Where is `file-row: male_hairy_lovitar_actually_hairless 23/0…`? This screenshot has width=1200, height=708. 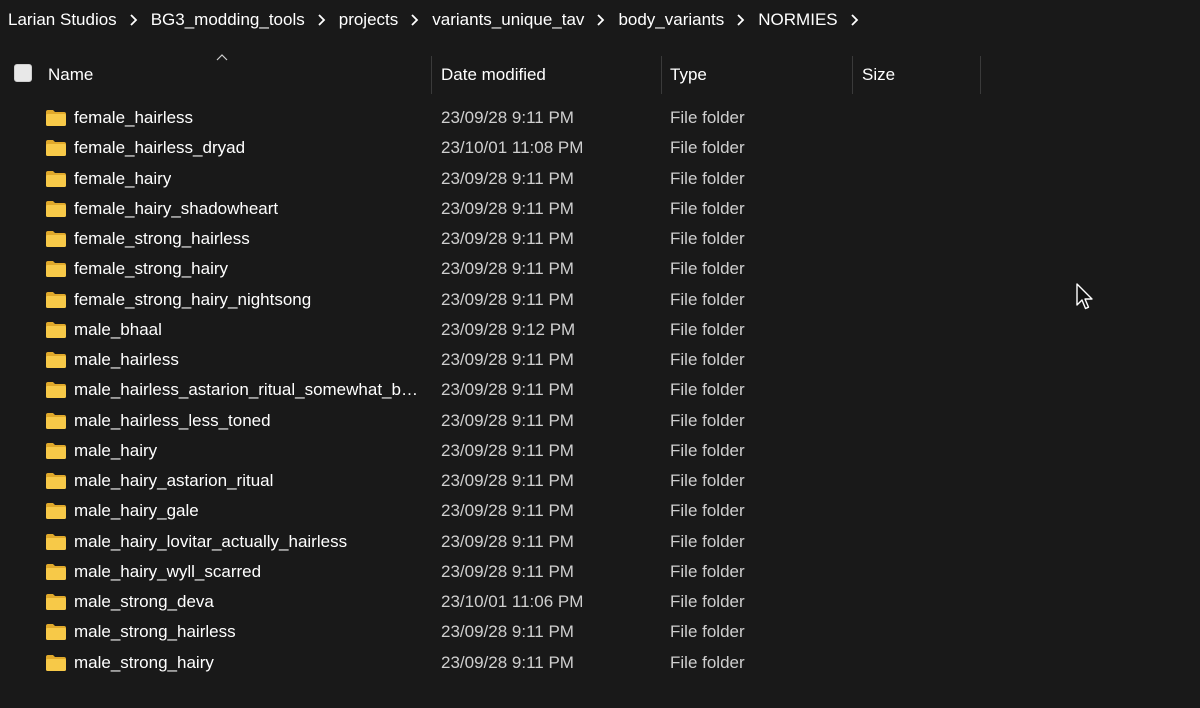
file-row: male_hairy_lovitar_actually_hairless 23/0… is located at coordinates (500, 542).